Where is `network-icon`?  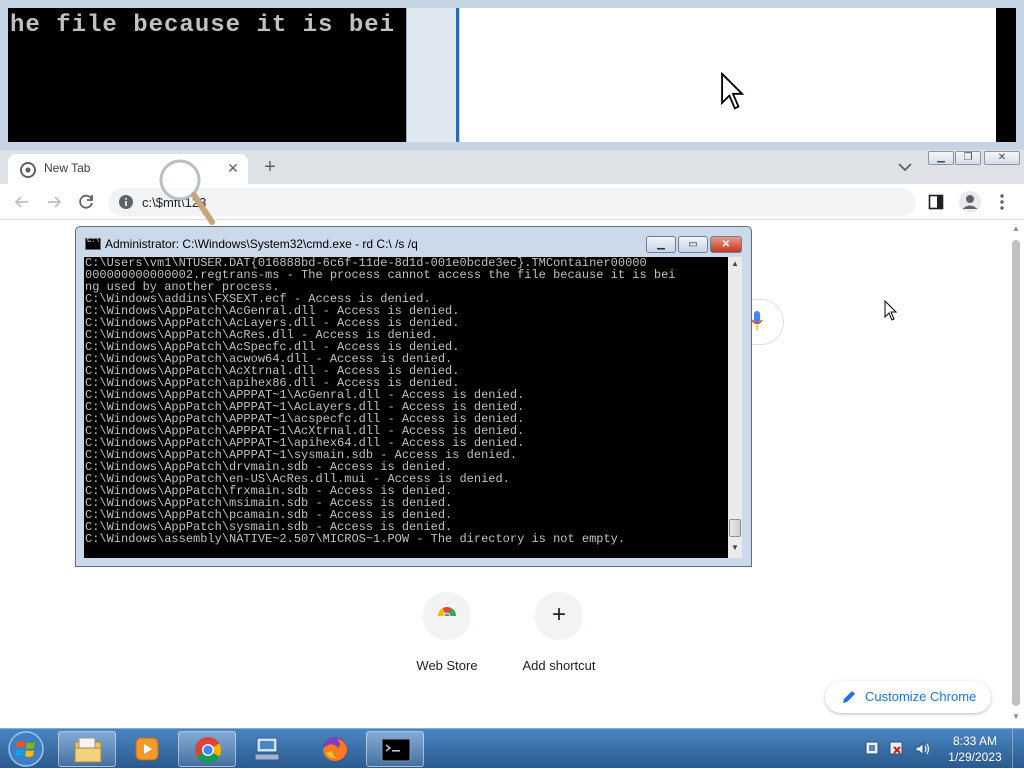
network-icon is located at coordinates (267, 749).